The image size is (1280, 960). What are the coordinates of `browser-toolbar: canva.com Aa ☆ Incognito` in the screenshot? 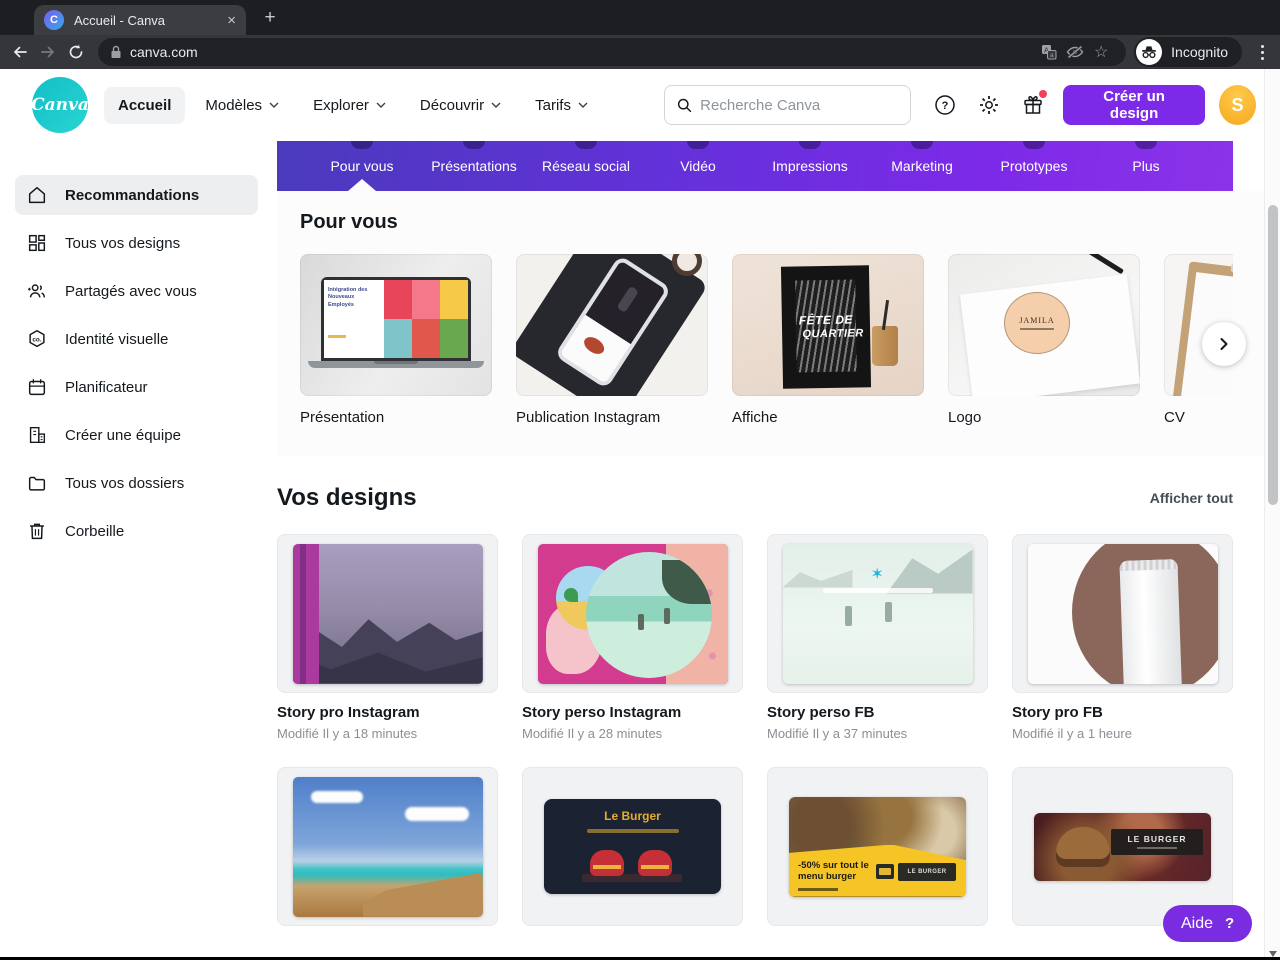 It's located at (640, 52).